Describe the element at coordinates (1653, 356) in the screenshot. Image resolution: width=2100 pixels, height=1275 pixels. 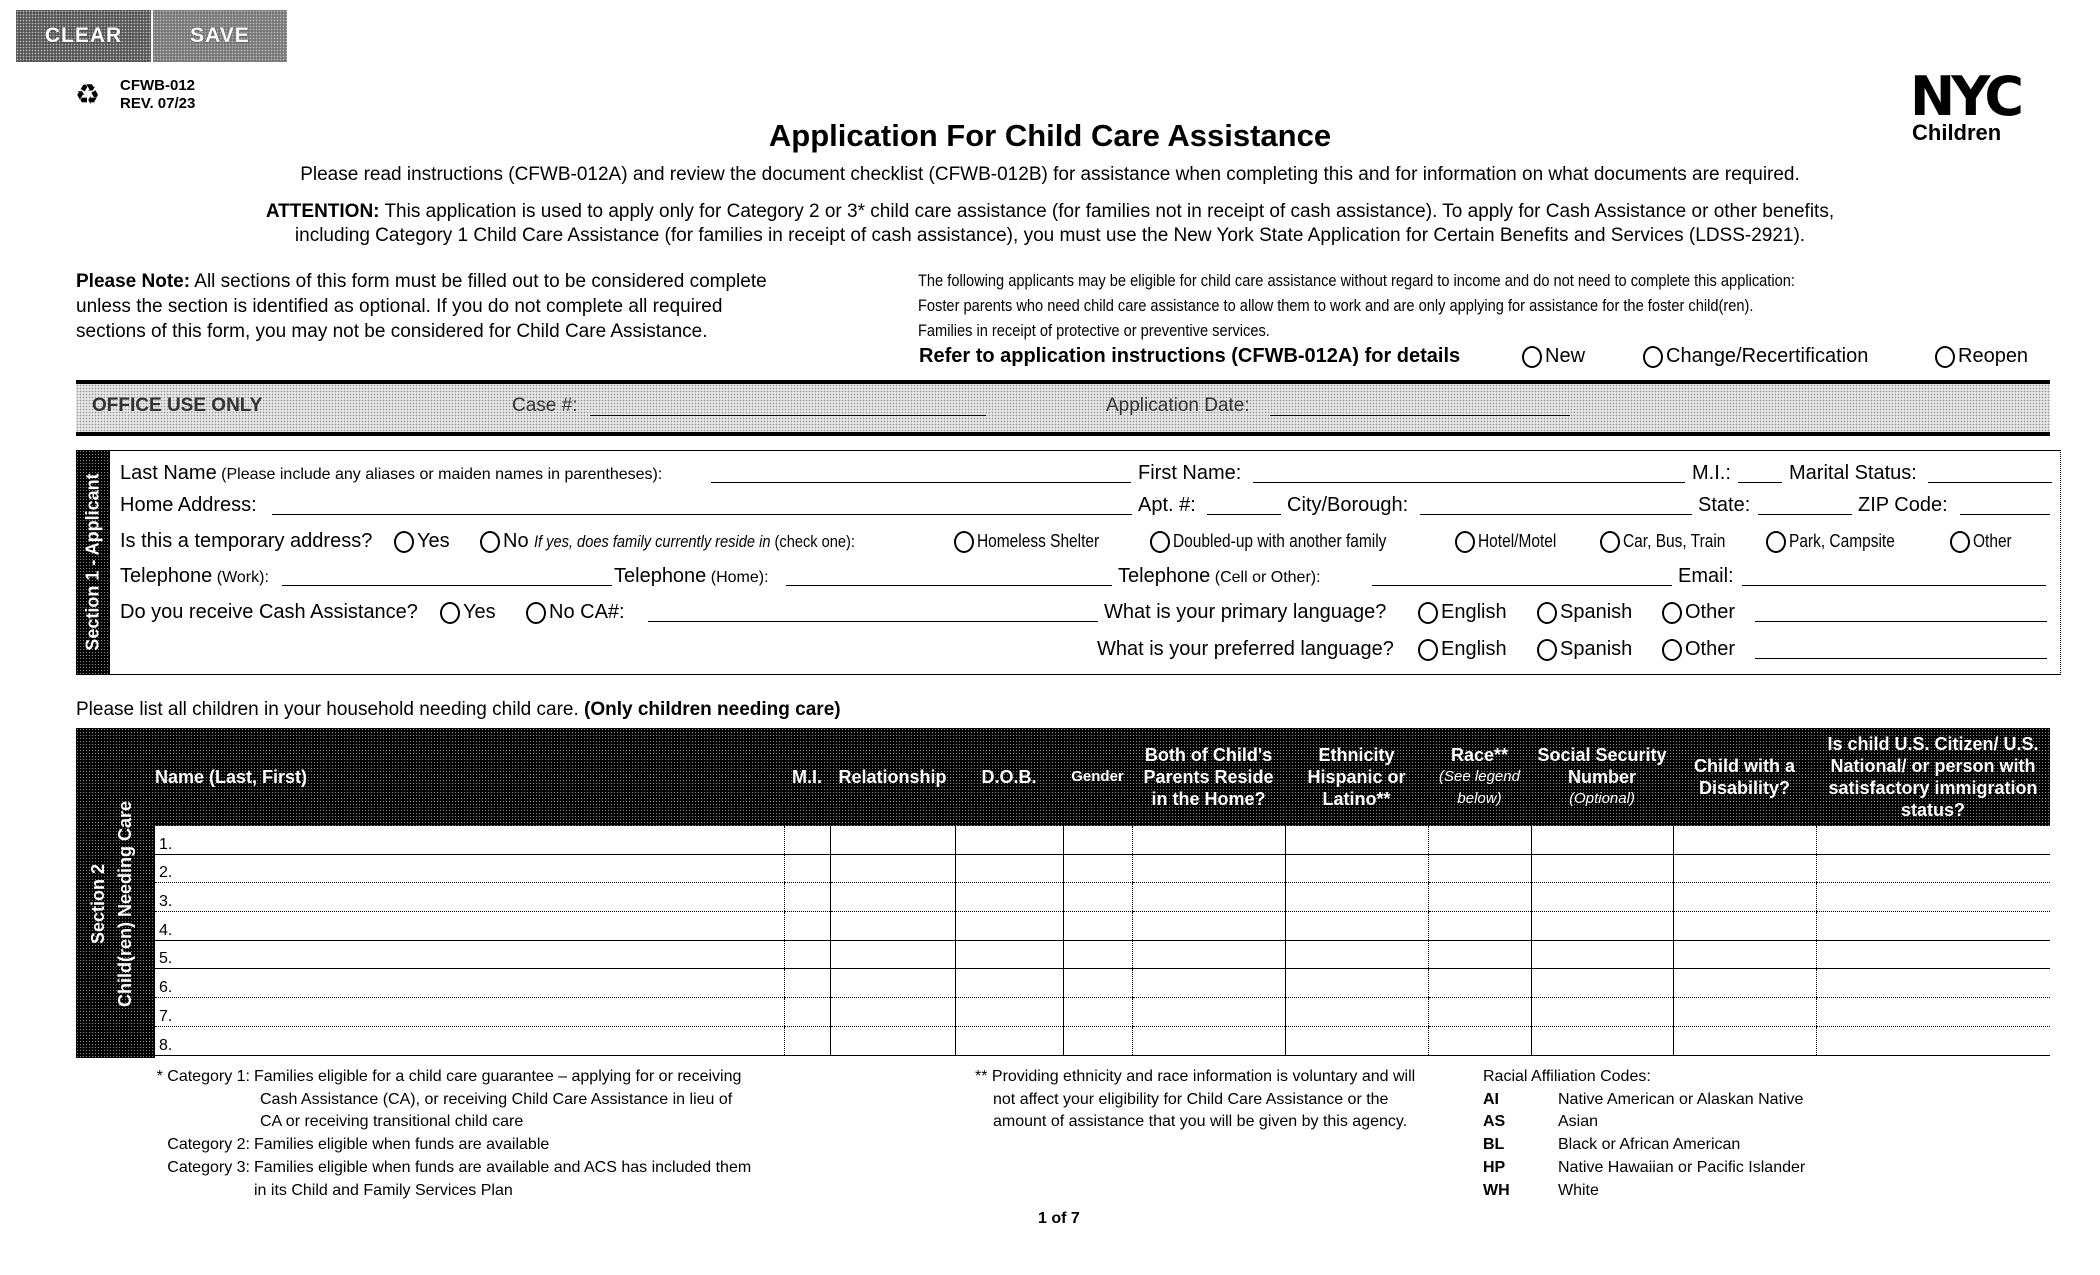
I see `radio-change` at that location.